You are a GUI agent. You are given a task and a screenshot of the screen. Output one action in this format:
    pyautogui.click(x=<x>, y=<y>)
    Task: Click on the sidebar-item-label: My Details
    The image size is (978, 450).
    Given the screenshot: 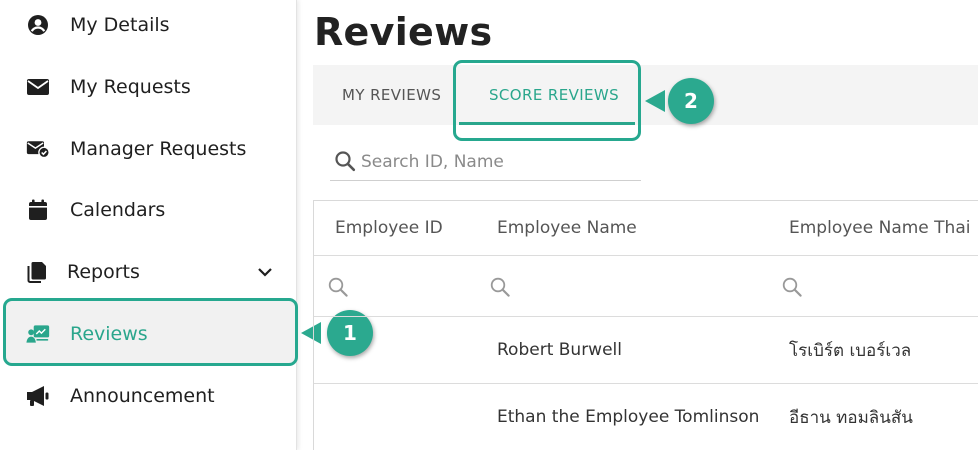 What is the action you would take?
    pyautogui.click(x=120, y=25)
    